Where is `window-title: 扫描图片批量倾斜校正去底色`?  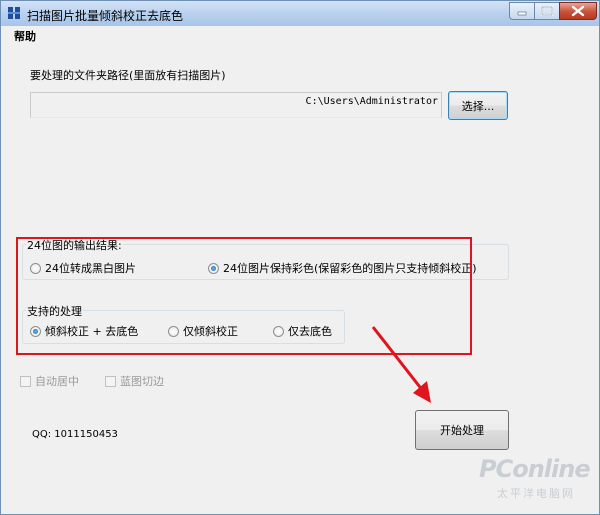
window-title: 扫描图片批量倾斜校正去底色 is located at coordinates (105, 16).